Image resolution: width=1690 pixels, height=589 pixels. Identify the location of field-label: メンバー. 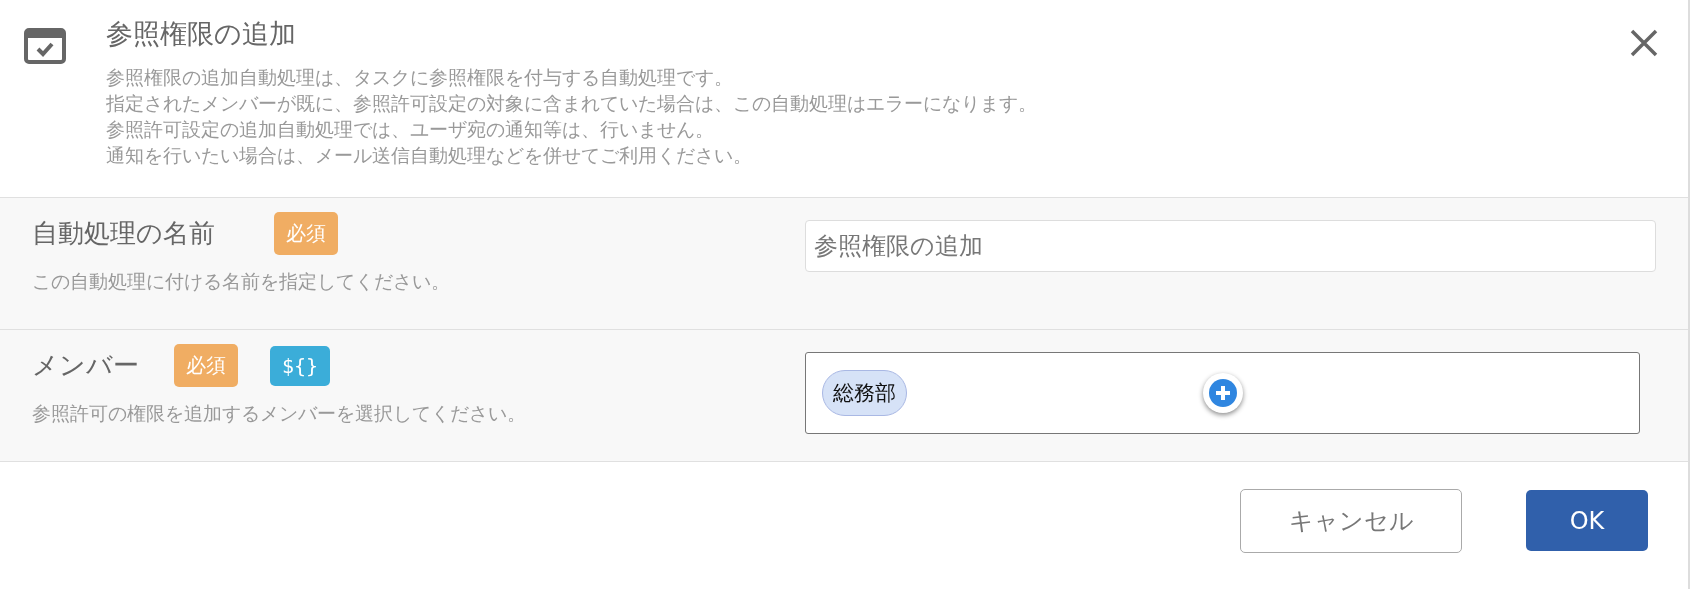
(86, 365).